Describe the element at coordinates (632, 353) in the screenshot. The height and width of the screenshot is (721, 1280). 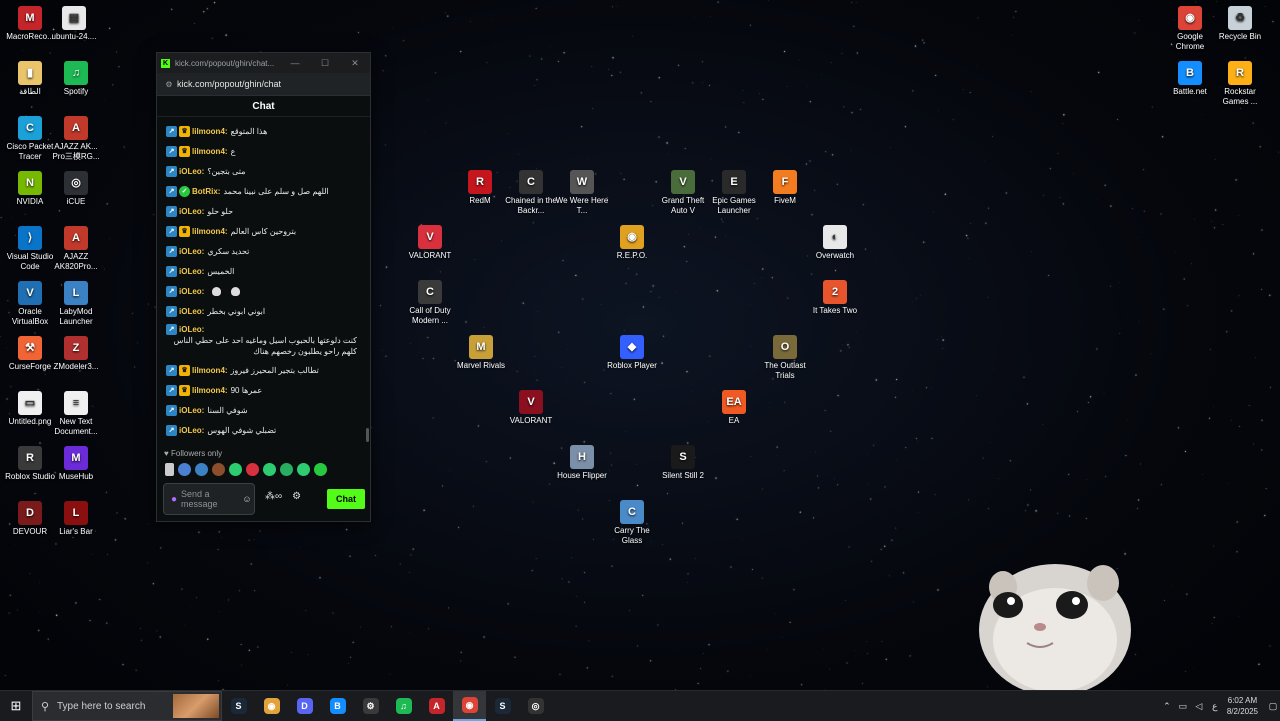
I see `desktop-icon-roblox-player: ◆ Roblox Player` at that location.